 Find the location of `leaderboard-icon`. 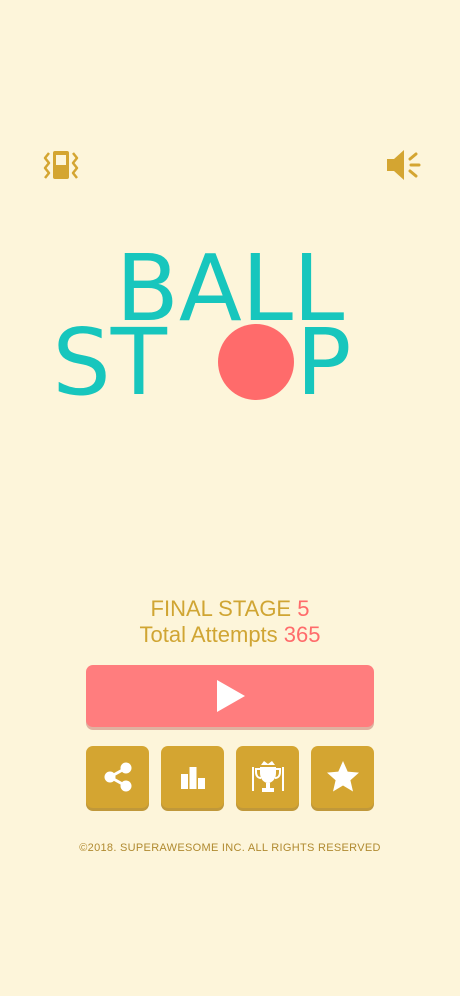

leaderboard-icon is located at coordinates (192, 778).